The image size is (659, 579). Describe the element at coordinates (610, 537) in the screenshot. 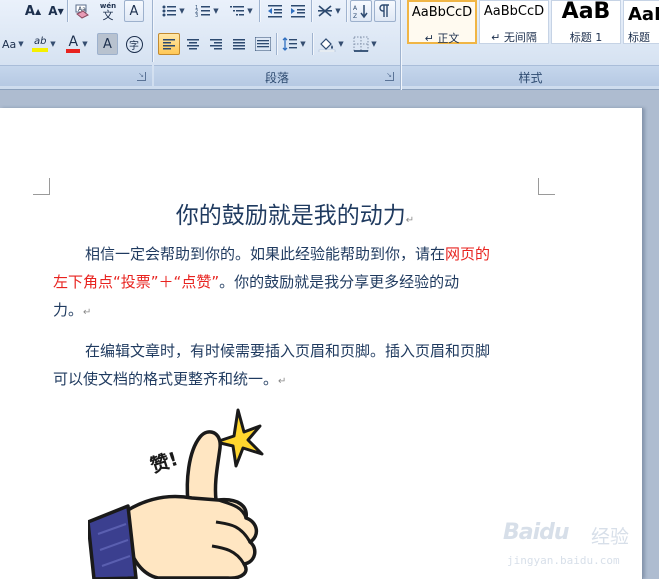

I see `watermark-cn: 经验` at that location.